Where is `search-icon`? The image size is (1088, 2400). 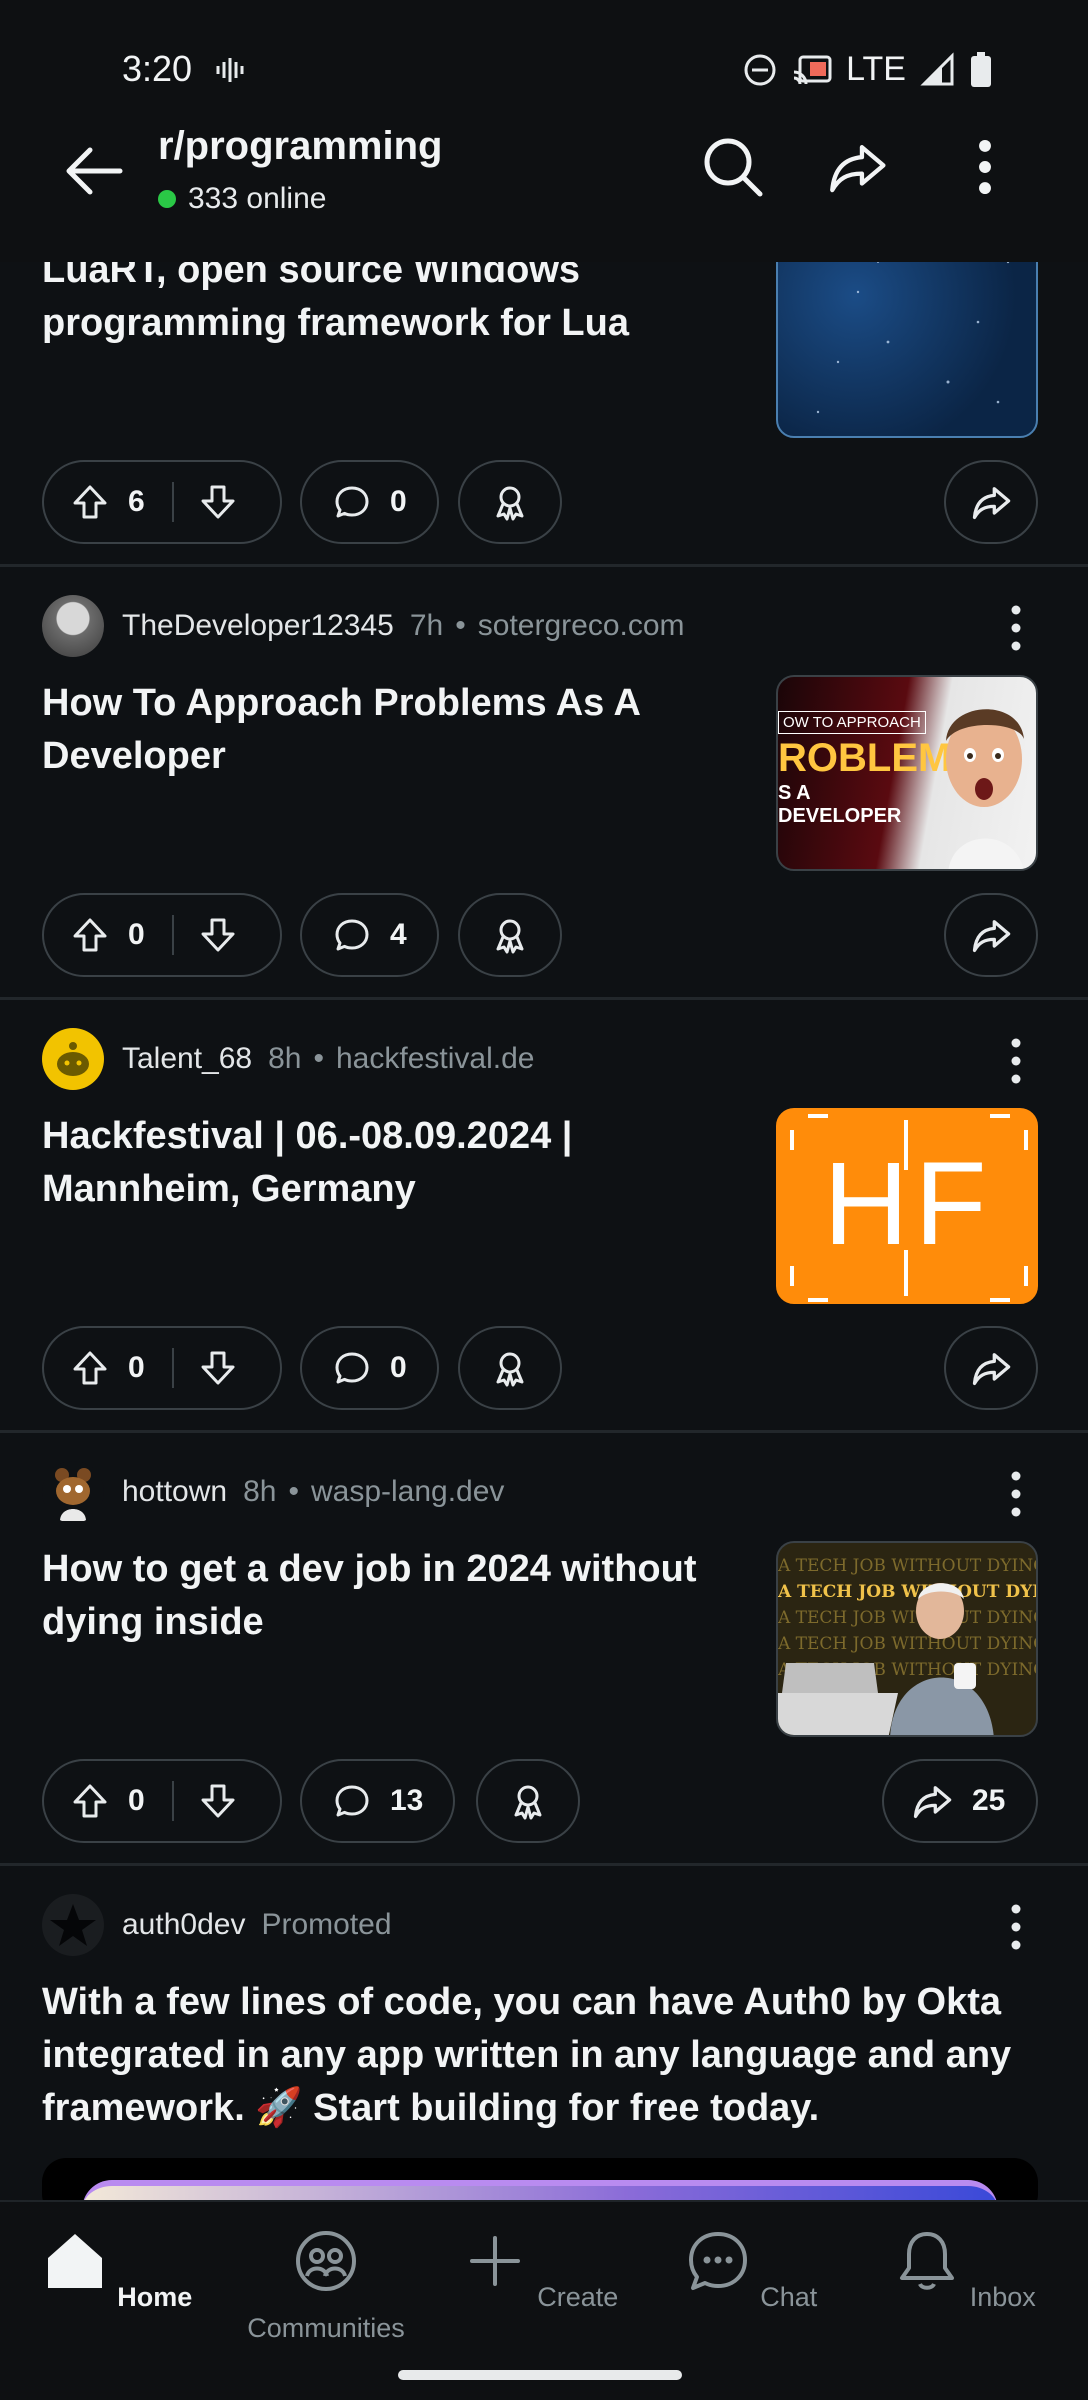 search-icon is located at coordinates (733, 167).